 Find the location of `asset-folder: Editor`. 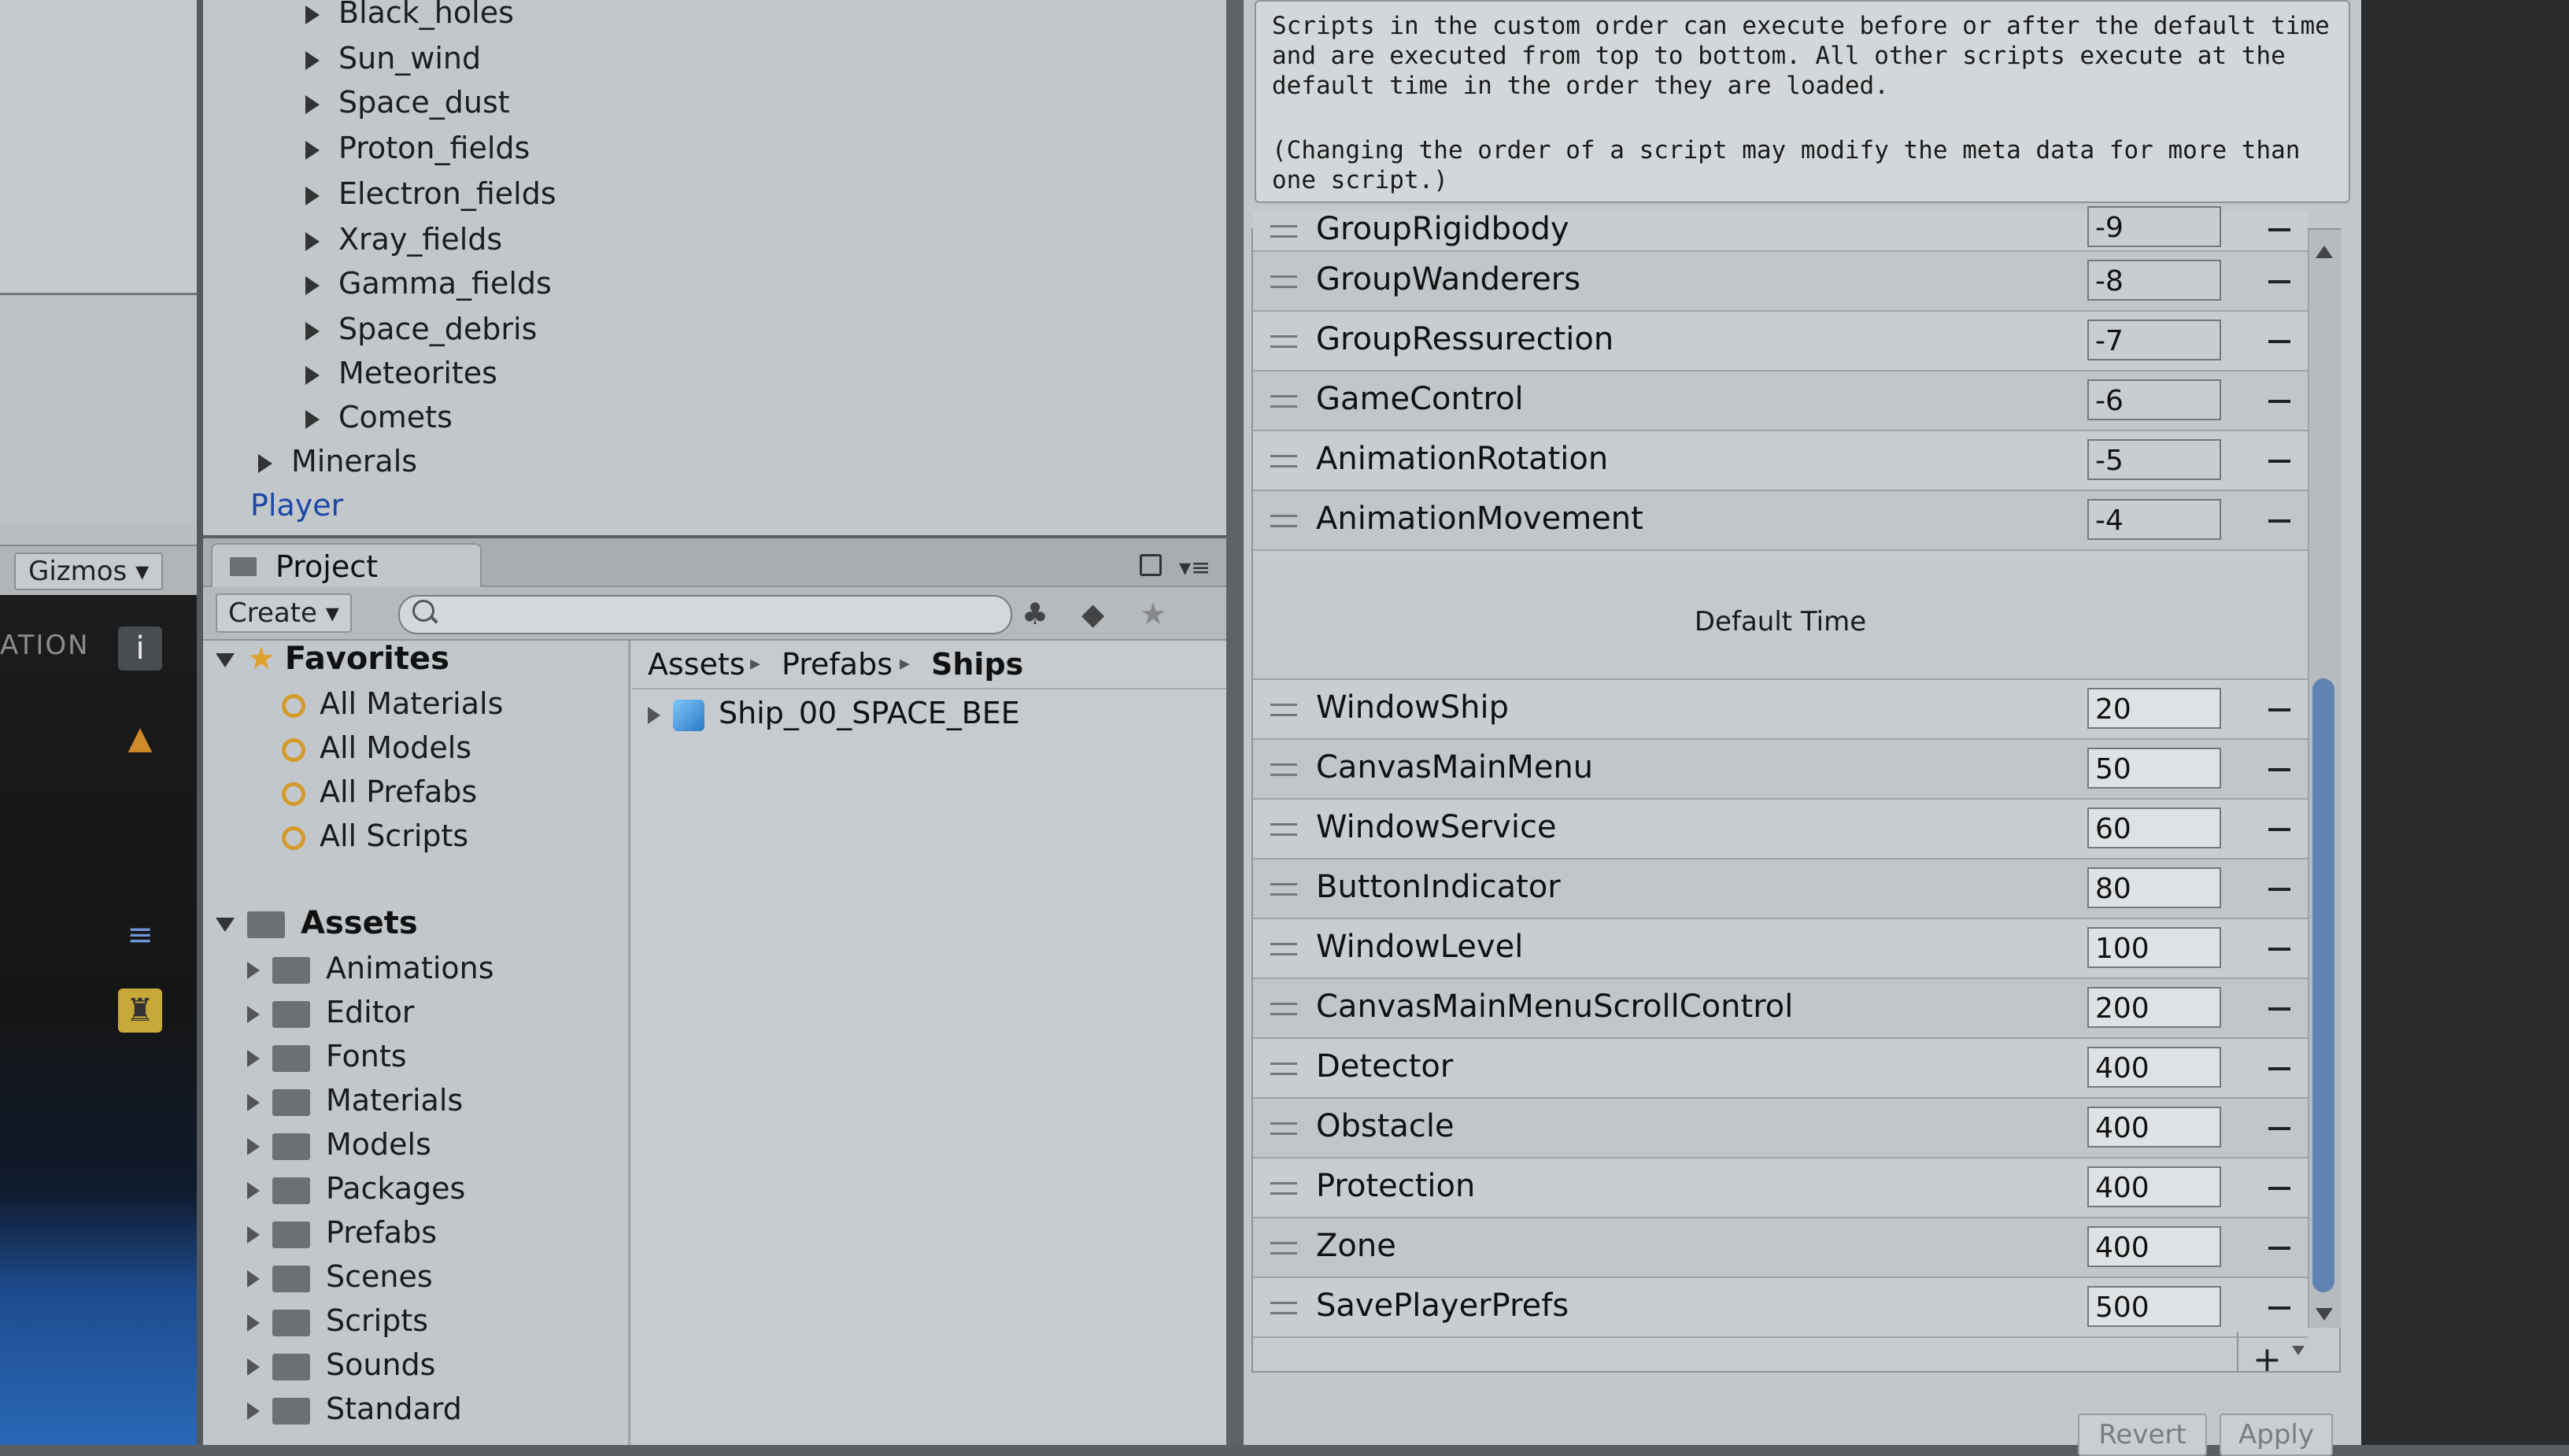

asset-folder: Editor is located at coordinates (330, 1012).